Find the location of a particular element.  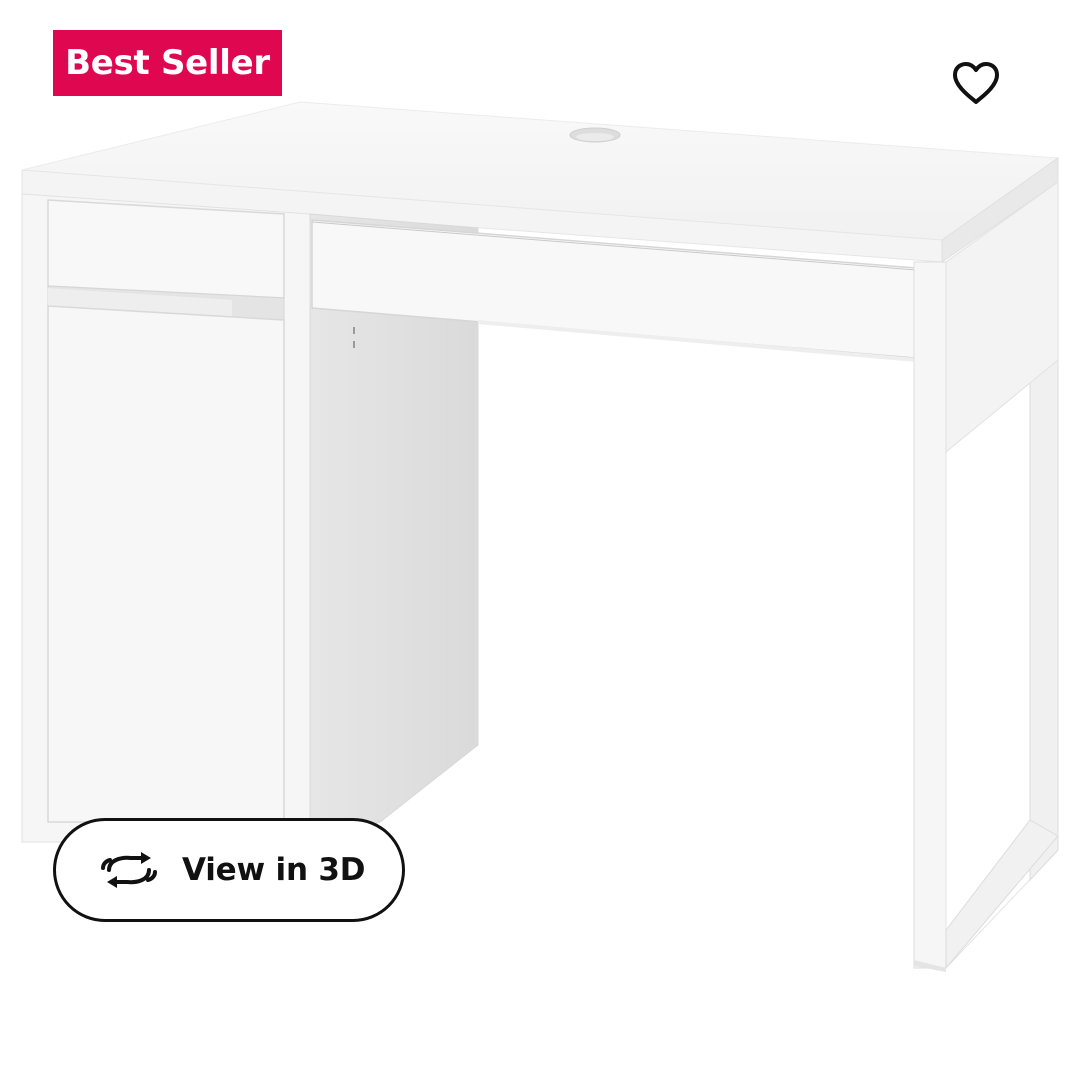

view-in-3d-label: View in 3D is located at coordinates (274, 870).